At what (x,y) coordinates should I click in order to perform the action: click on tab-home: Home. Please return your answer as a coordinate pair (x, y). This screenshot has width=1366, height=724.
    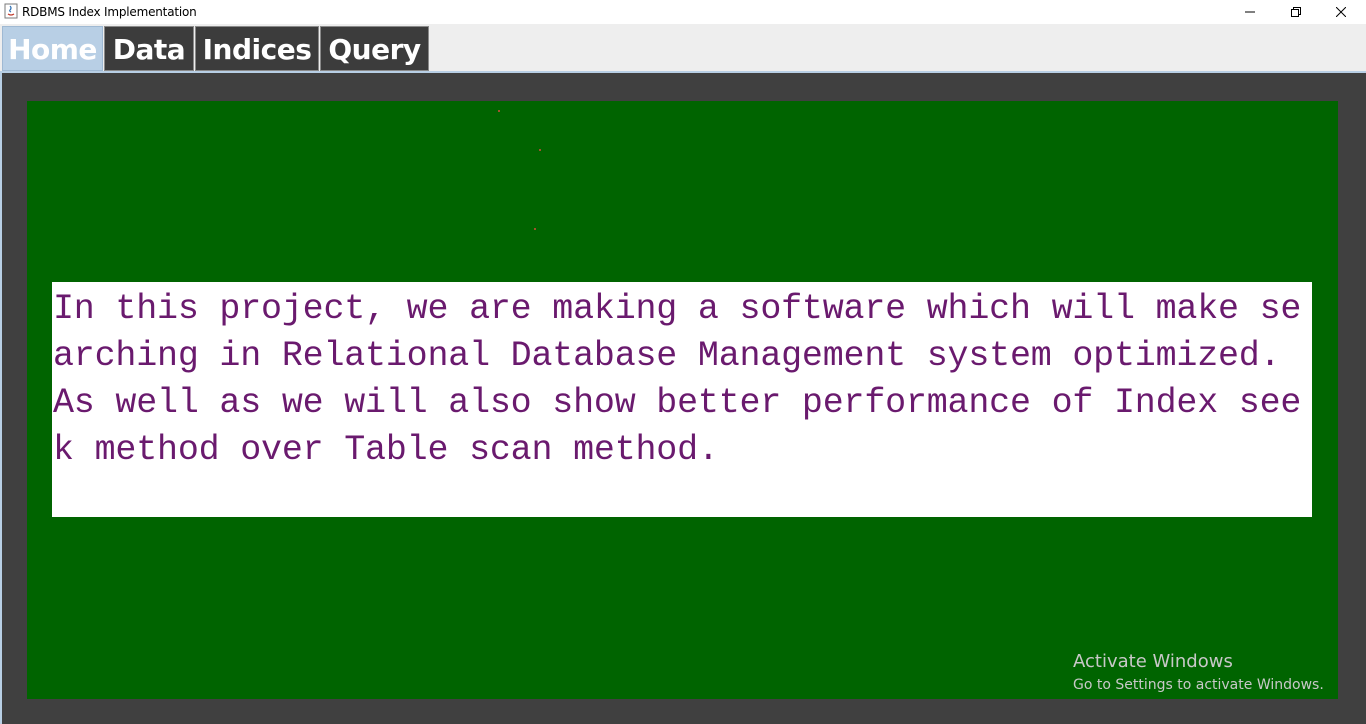
    Looking at the image, I should click on (52, 48).